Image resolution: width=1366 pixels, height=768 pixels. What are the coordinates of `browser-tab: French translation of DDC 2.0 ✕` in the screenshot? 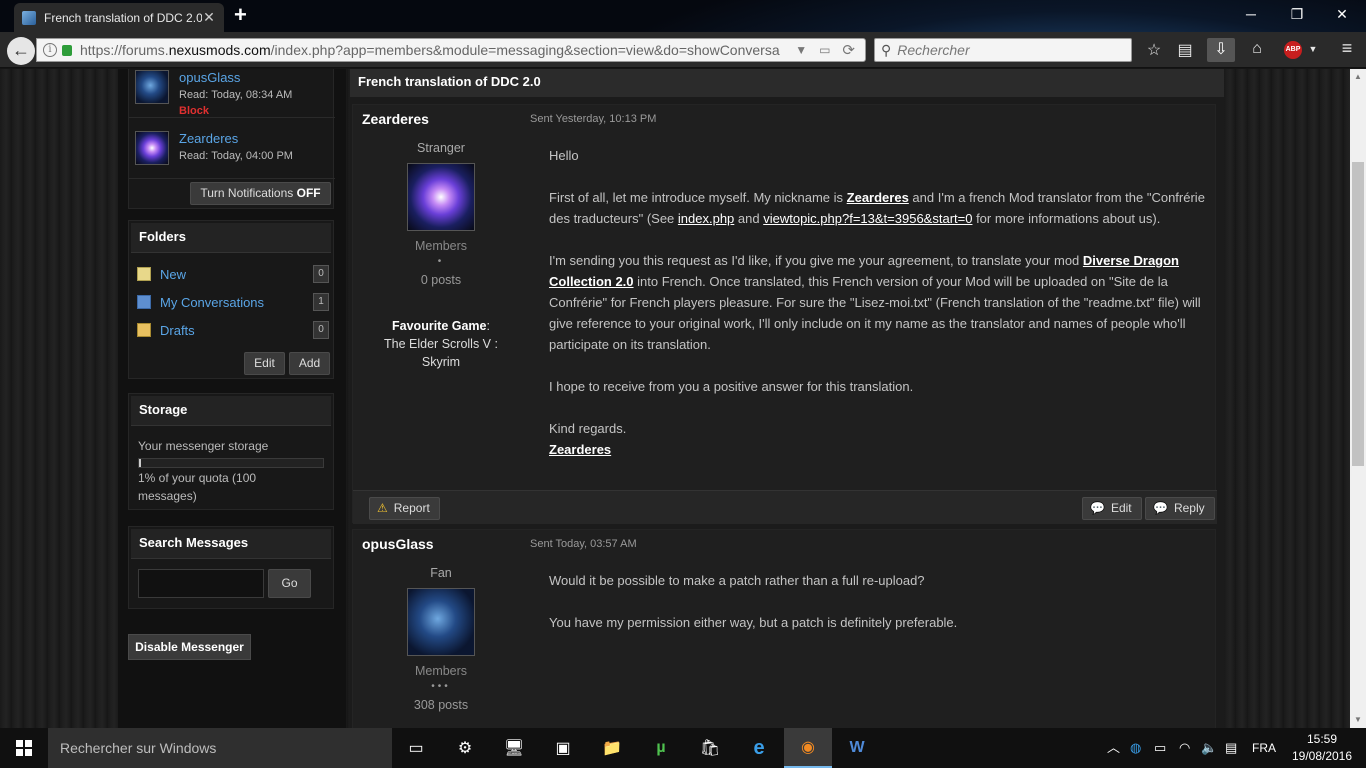 It's located at (119, 17).